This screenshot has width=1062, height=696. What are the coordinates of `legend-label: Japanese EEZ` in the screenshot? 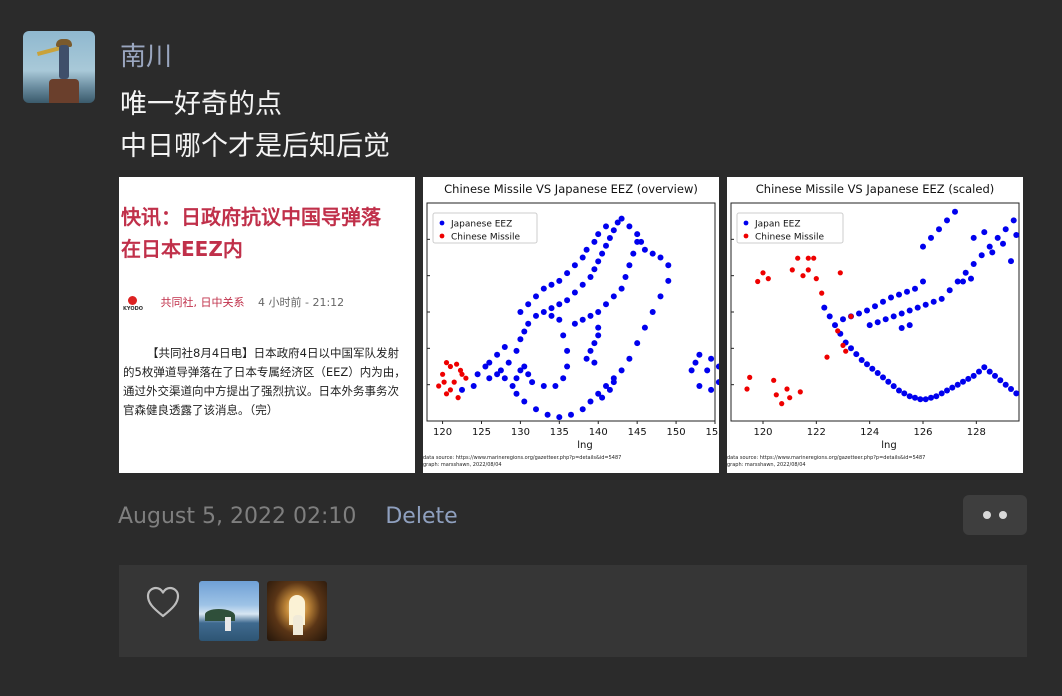 It's located at (481, 225).